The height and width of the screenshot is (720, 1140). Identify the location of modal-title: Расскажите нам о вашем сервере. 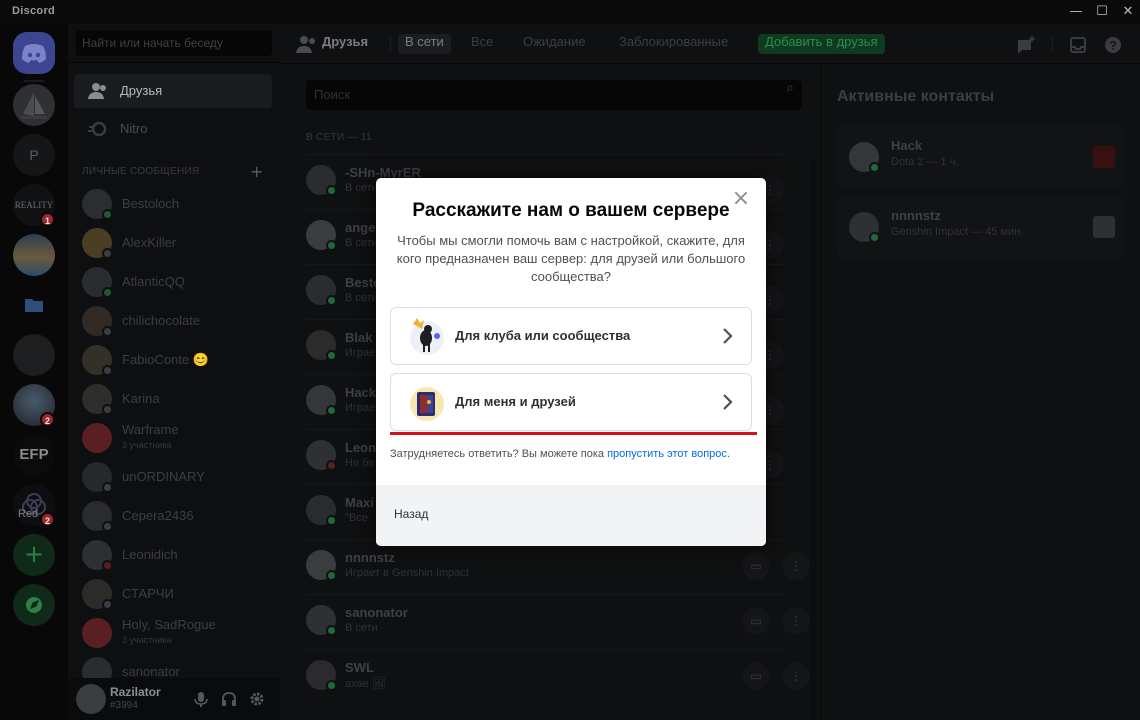
(571, 210).